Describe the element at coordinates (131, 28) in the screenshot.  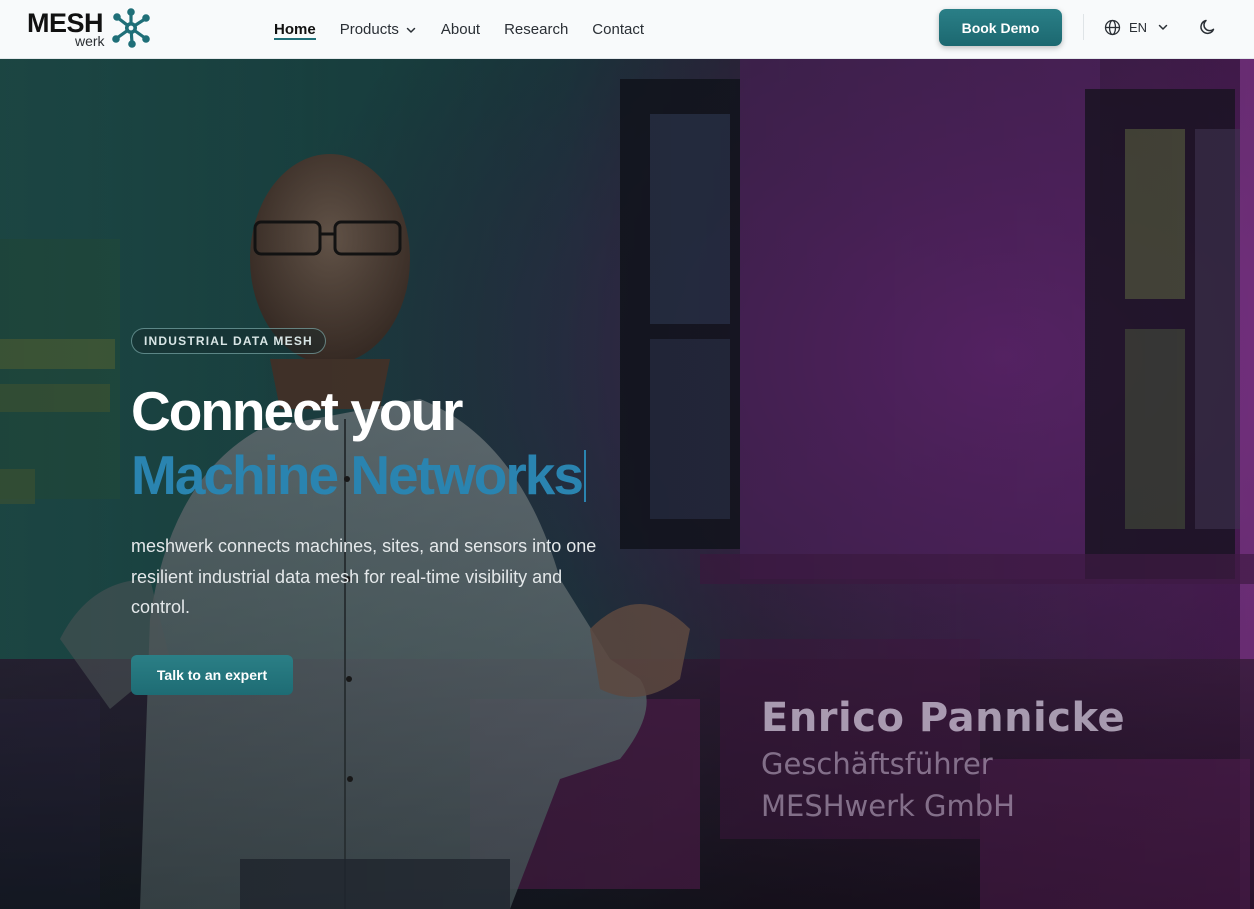
I see `network-logo-icon` at that location.